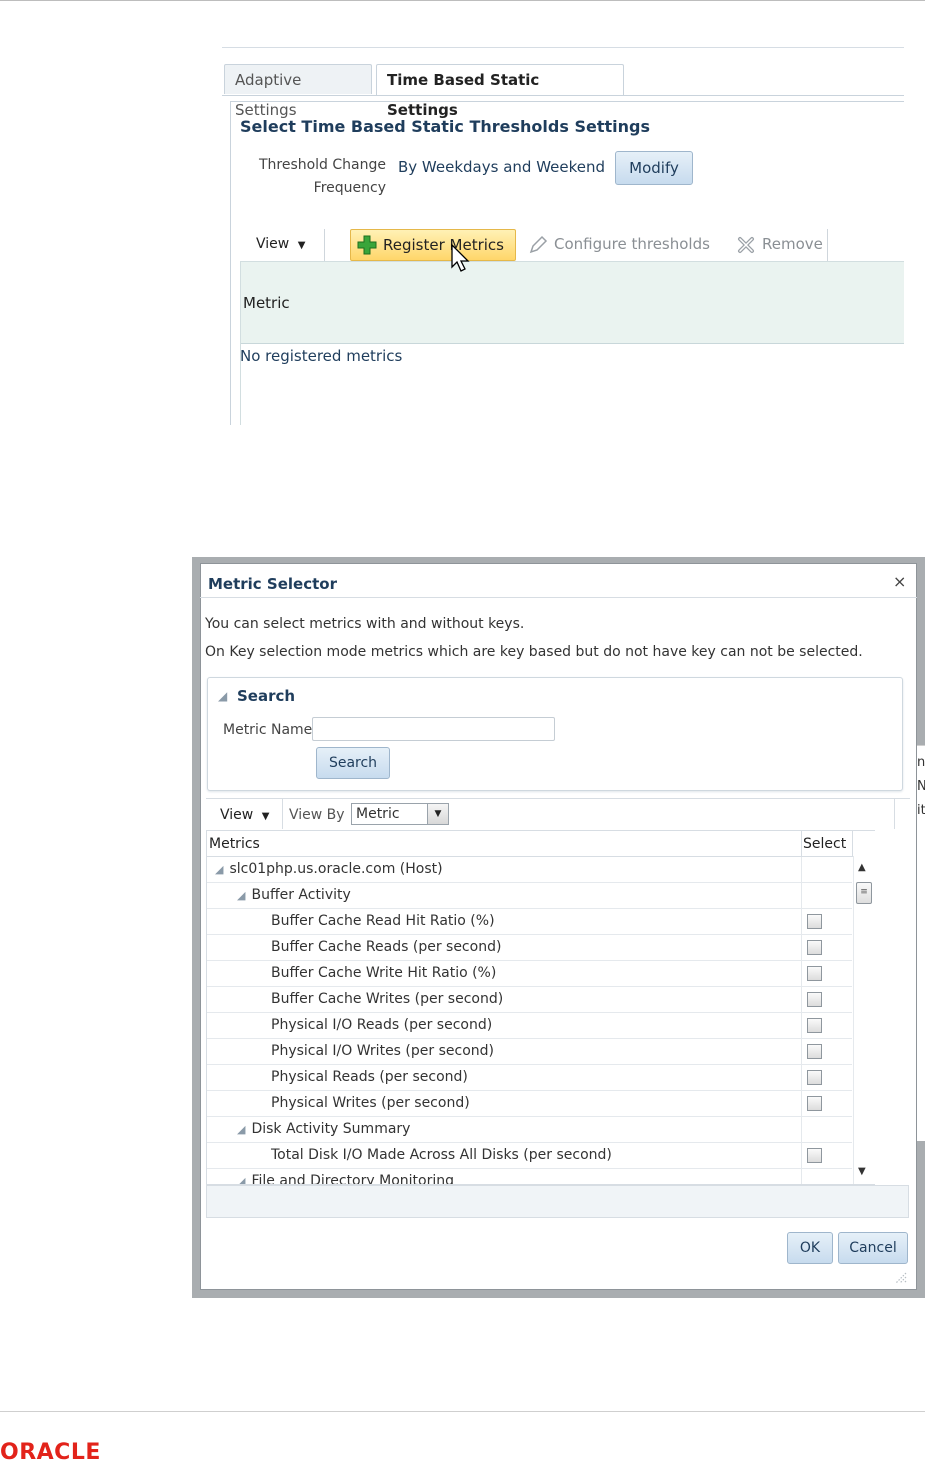  Describe the element at coordinates (563, 47) in the screenshot. I see `divider` at that location.